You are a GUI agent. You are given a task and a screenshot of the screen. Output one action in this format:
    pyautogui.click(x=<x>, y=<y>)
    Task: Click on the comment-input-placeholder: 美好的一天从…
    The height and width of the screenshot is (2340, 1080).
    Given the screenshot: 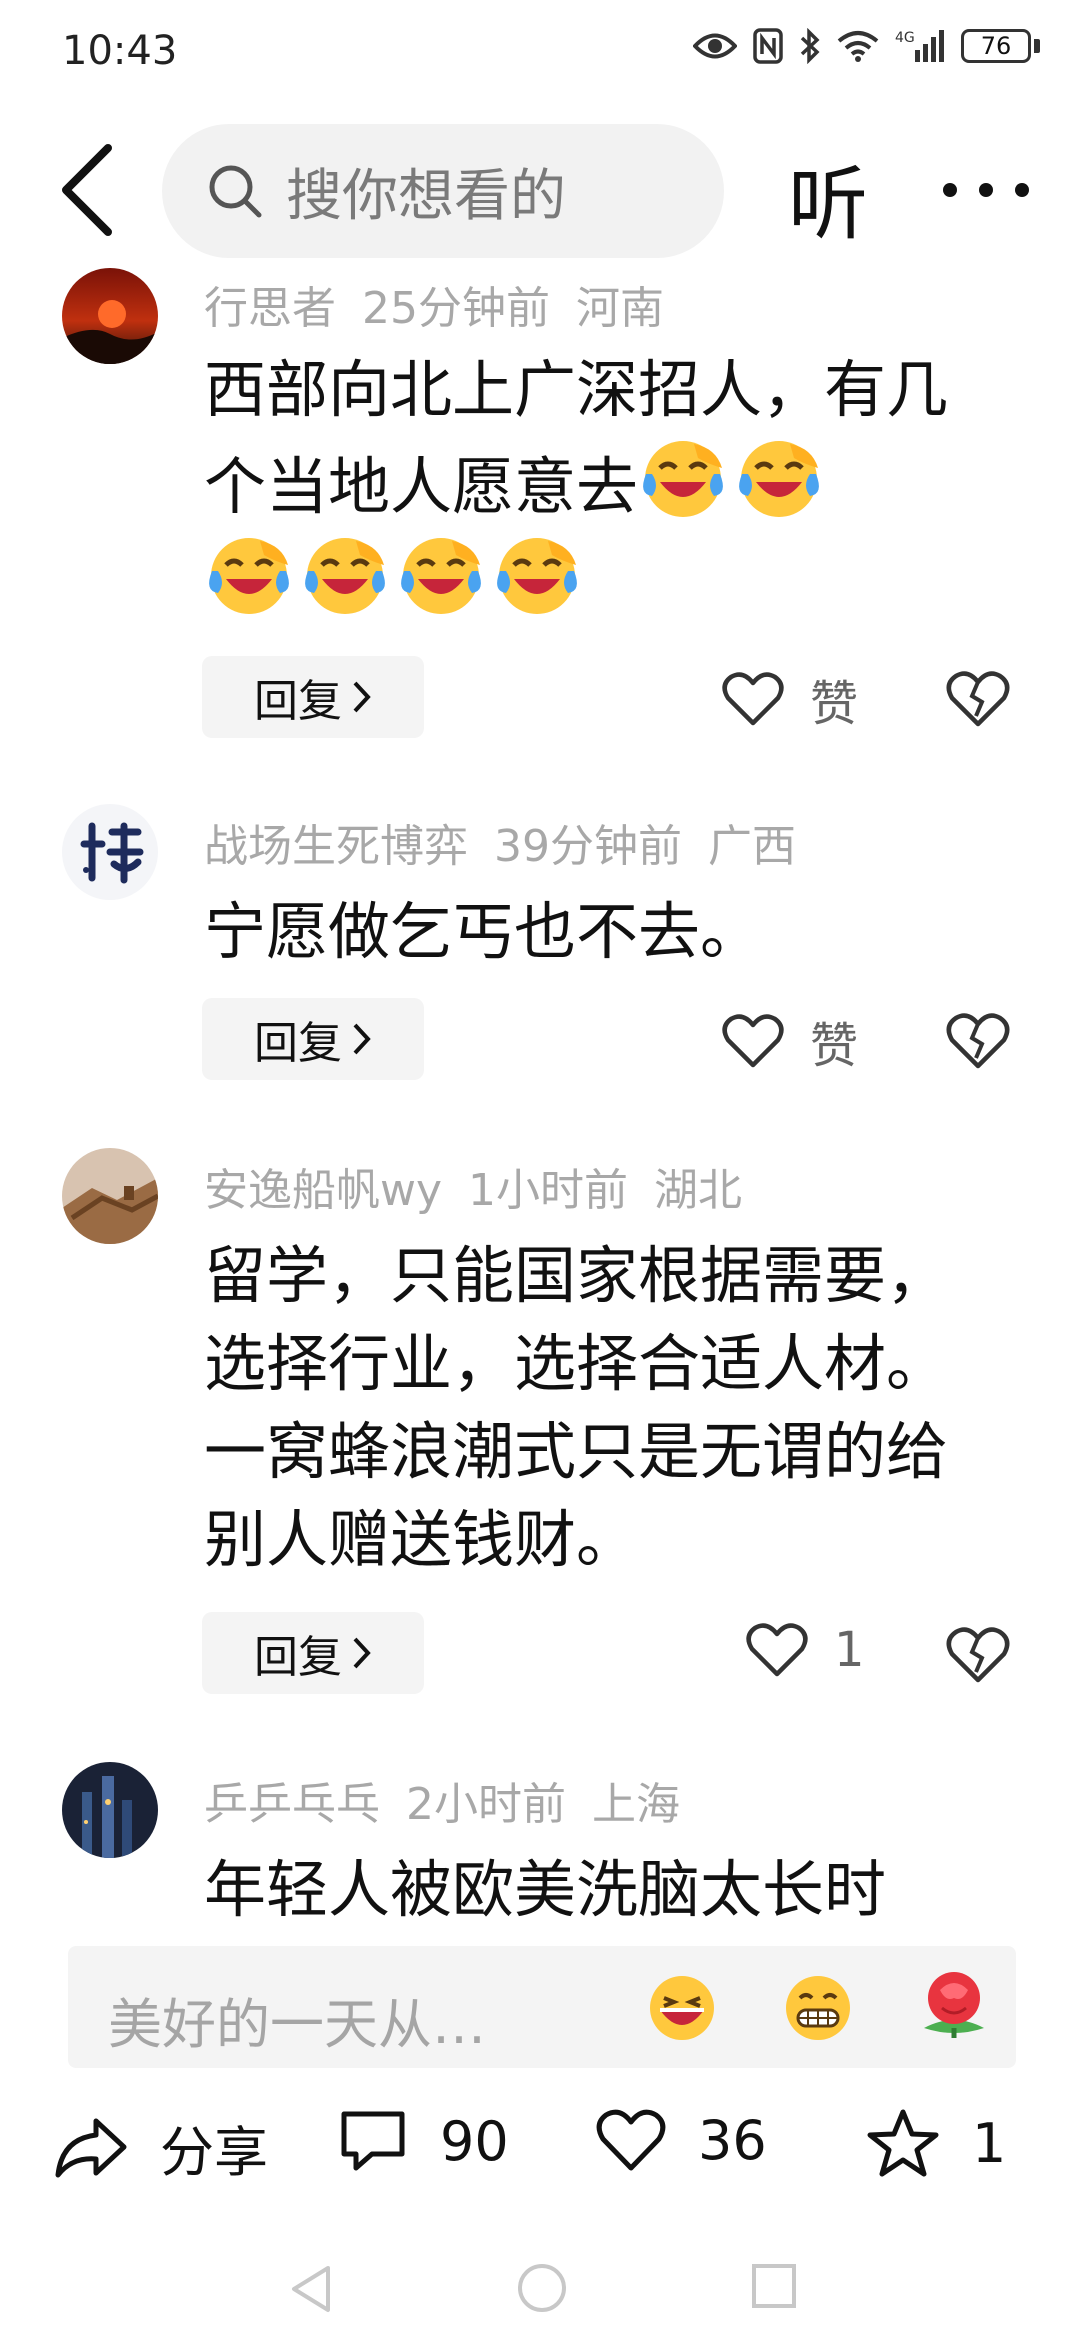 What is the action you would take?
    pyautogui.click(x=297, y=2024)
    